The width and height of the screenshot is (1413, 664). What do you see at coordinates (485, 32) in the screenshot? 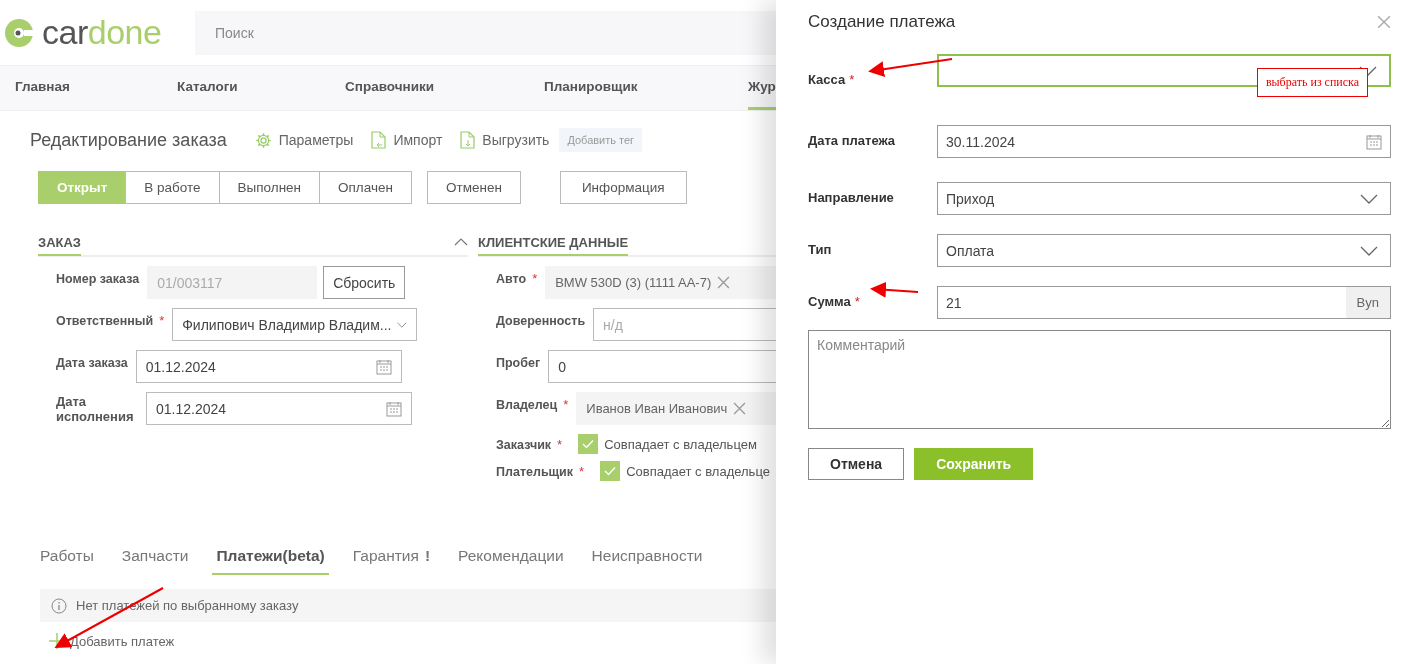
I see `search-field: Поиск` at bounding box center [485, 32].